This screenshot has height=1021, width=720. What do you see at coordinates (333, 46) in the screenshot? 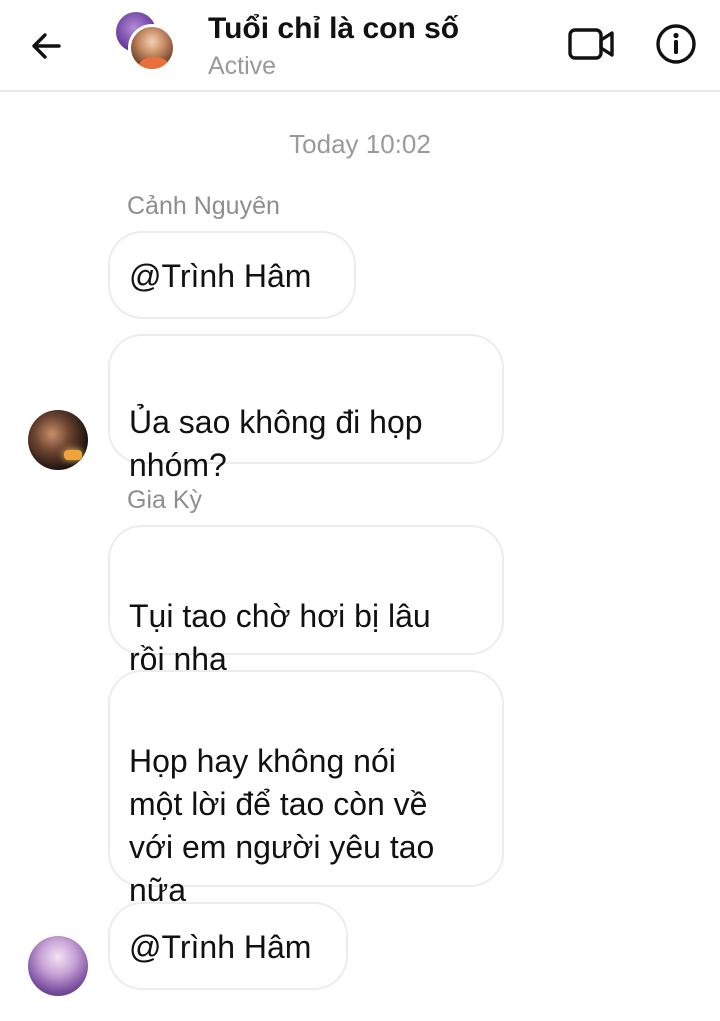
I see `chat-title-block: Tuổi chỉ là con số Active` at bounding box center [333, 46].